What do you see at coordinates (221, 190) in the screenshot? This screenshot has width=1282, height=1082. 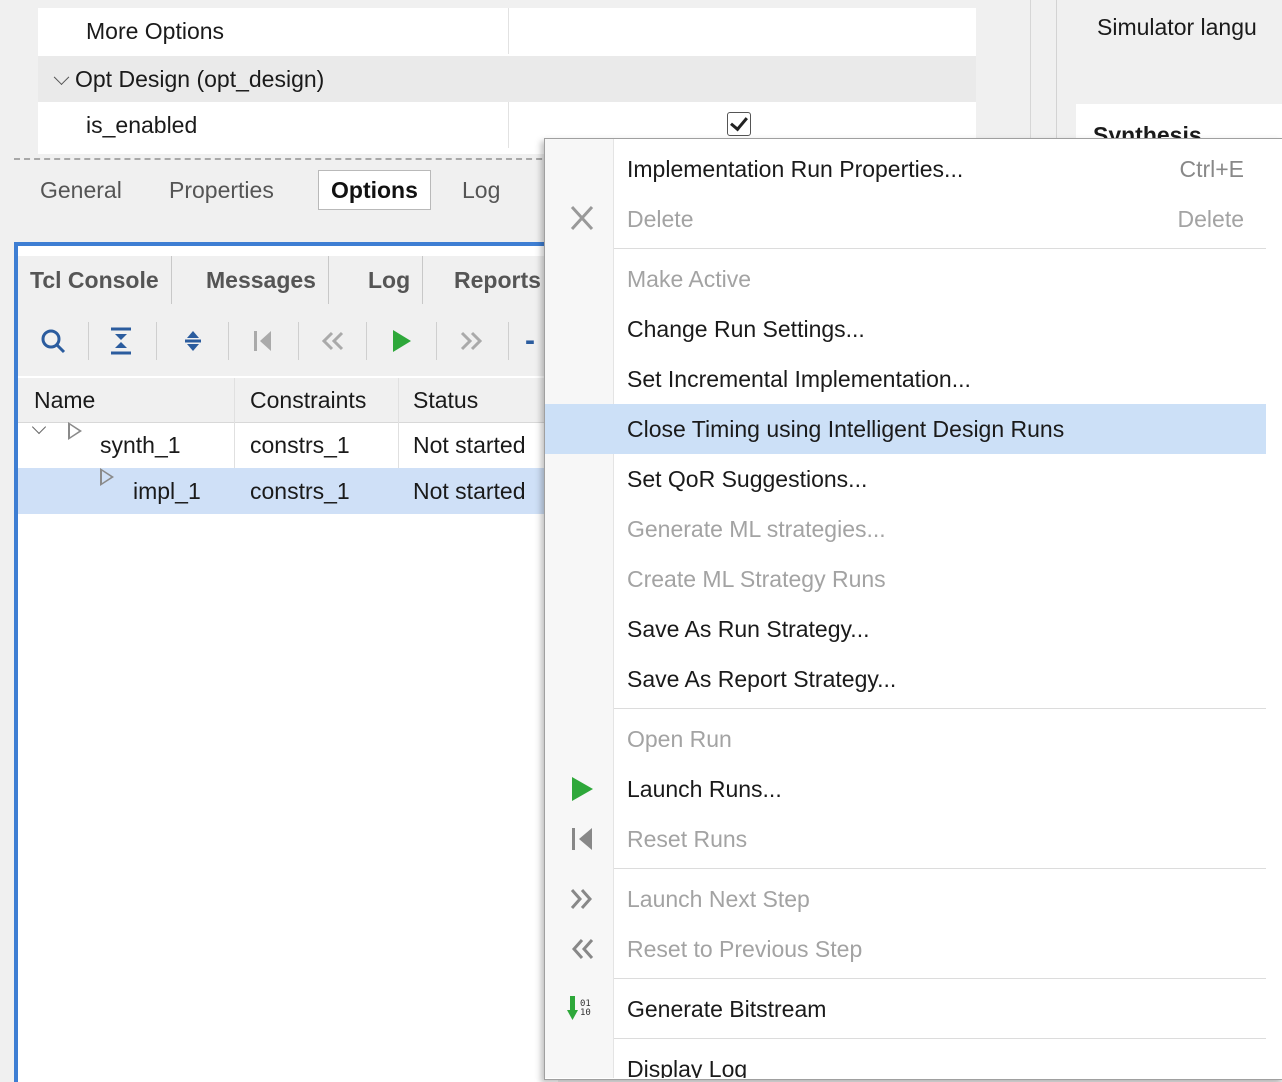 I see `tab-properties: Properties` at bounding box center [221, 190].